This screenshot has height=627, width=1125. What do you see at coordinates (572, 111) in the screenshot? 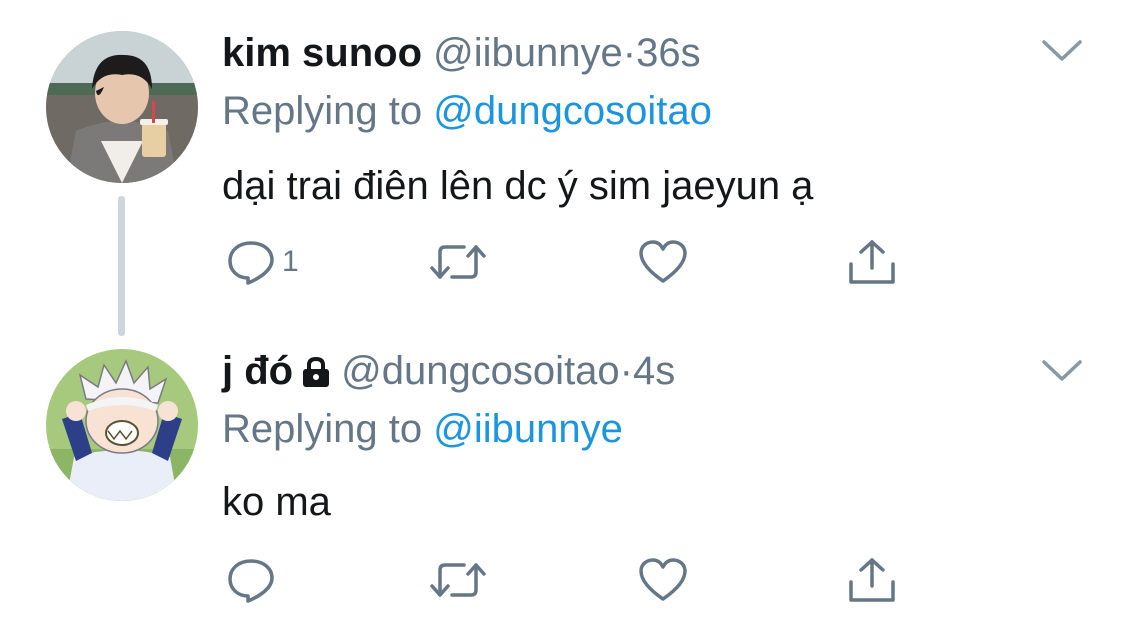
I see `replying-to-link: @dungcosoitao` at bounding box center [572, 111].